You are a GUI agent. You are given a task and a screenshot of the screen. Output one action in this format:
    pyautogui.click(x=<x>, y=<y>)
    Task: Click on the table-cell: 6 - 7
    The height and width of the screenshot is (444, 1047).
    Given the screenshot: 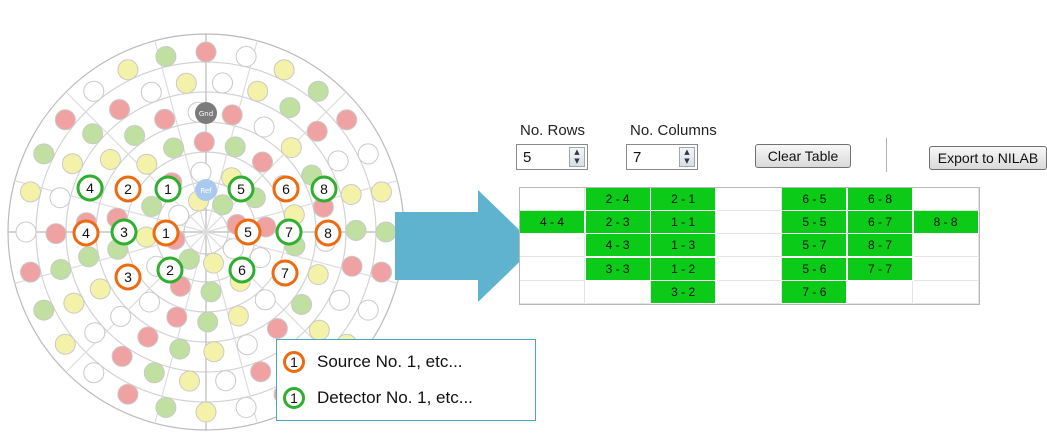 What is the action you would take?
    pyautogui.click(x=880, y=223)
    